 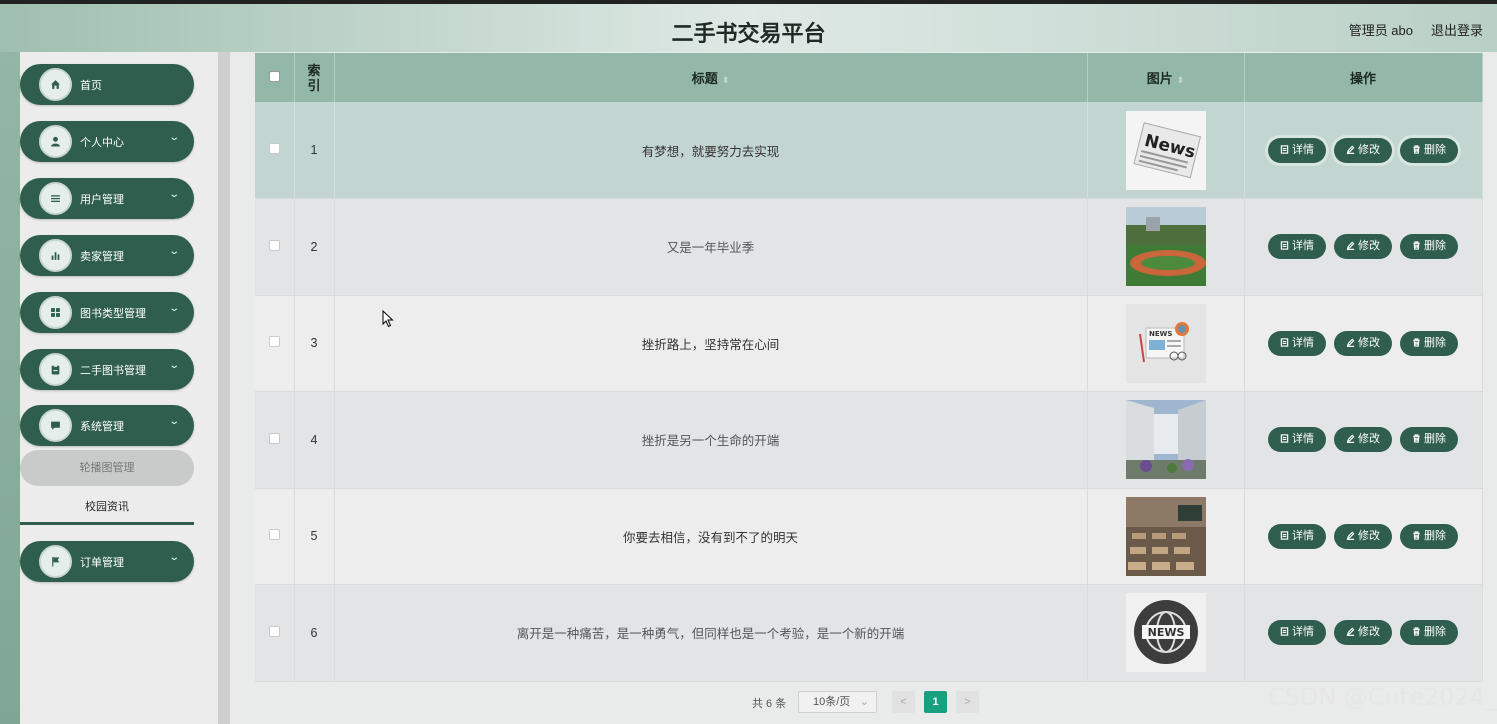 What do you see at coordinates (869, 440) in the screenshot?
I see `table-row: 4 挫折是另一个生命的开端 详情 修改 删除` at bounding box center [869, 440].